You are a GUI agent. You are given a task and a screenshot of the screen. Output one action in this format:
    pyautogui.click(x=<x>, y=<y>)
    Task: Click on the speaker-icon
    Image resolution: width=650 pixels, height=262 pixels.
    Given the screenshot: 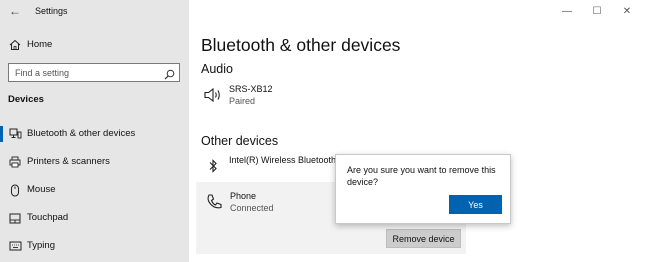 What is the action you would take?
    pyautogui.click(x=213, y=95)
    